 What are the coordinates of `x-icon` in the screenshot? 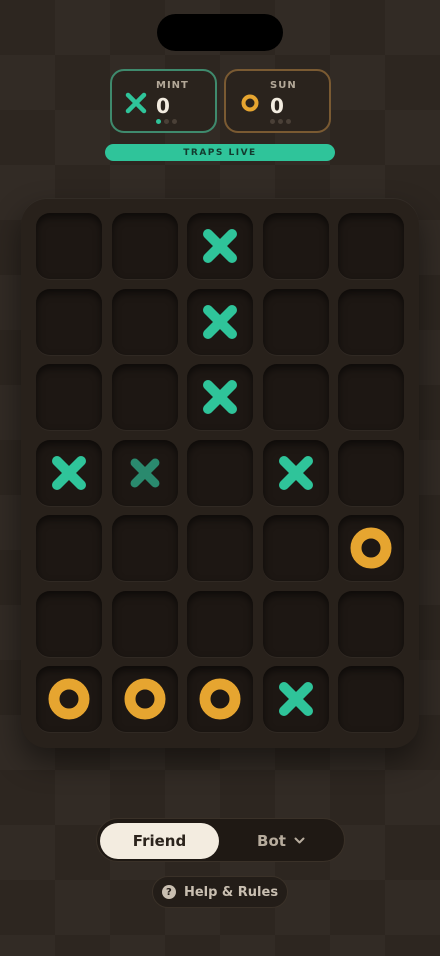 It's located at (136, 103).